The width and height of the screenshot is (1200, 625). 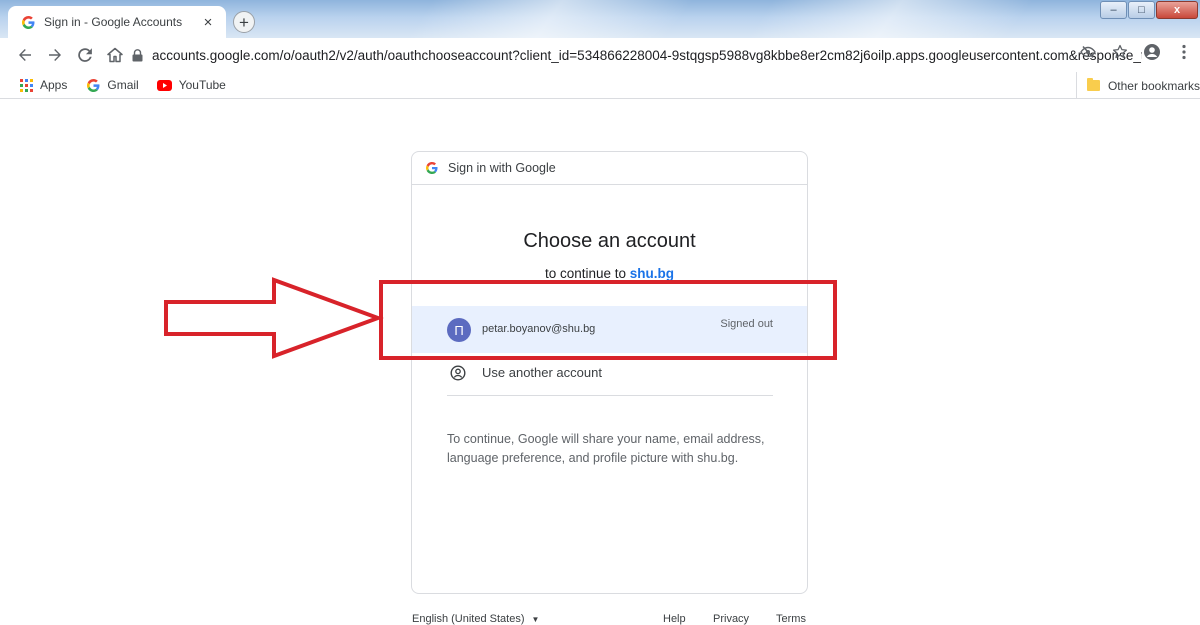 I want to click on account-item: П petar.boyanov@shu.bg Signed out, so click(x=609, y=329).